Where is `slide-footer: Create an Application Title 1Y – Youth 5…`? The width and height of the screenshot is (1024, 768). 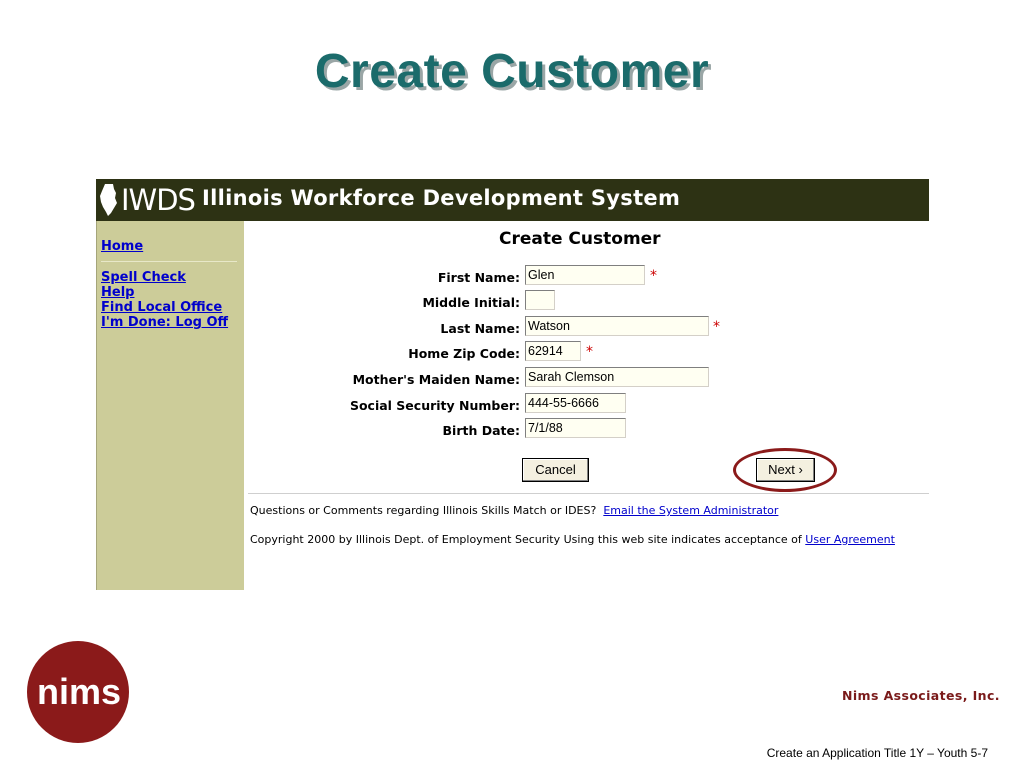
slide-footer: Create an Application Title 1Y – Youth 5… is located at coordinates (877, 753).